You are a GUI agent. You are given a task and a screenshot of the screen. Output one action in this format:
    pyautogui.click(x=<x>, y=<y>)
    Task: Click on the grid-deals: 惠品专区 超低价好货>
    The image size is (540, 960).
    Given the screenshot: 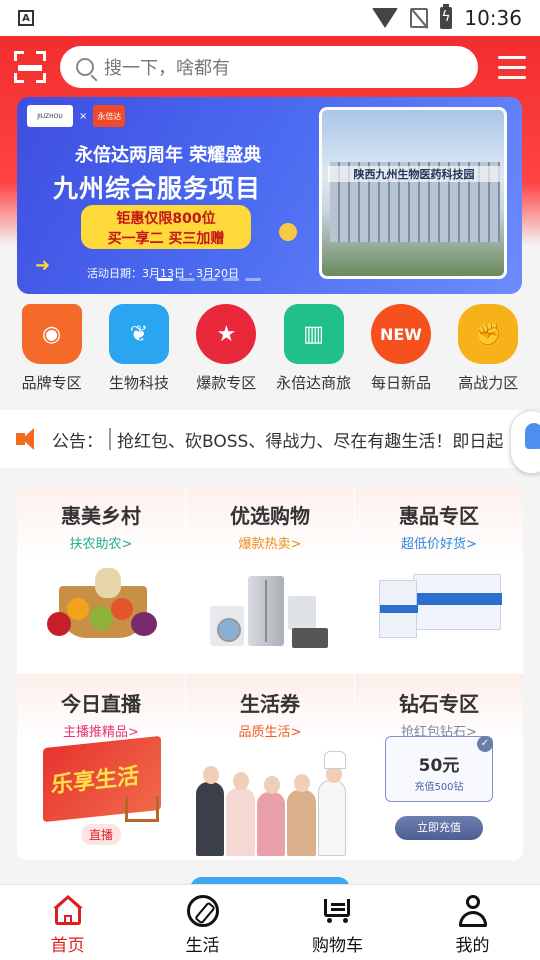 What is the action you would take?
    pyautogui.click(x=439, y=579)
    